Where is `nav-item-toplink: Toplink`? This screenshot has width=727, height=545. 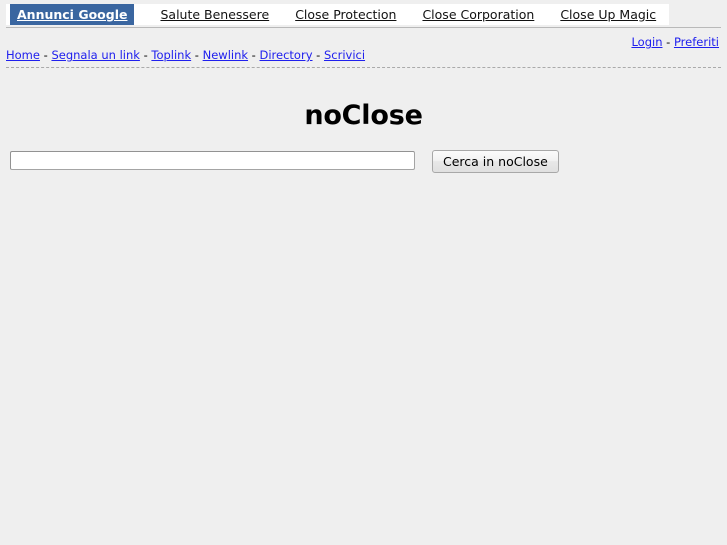
nav-item-toplink: Toplink is located at coordinates (171, 55).